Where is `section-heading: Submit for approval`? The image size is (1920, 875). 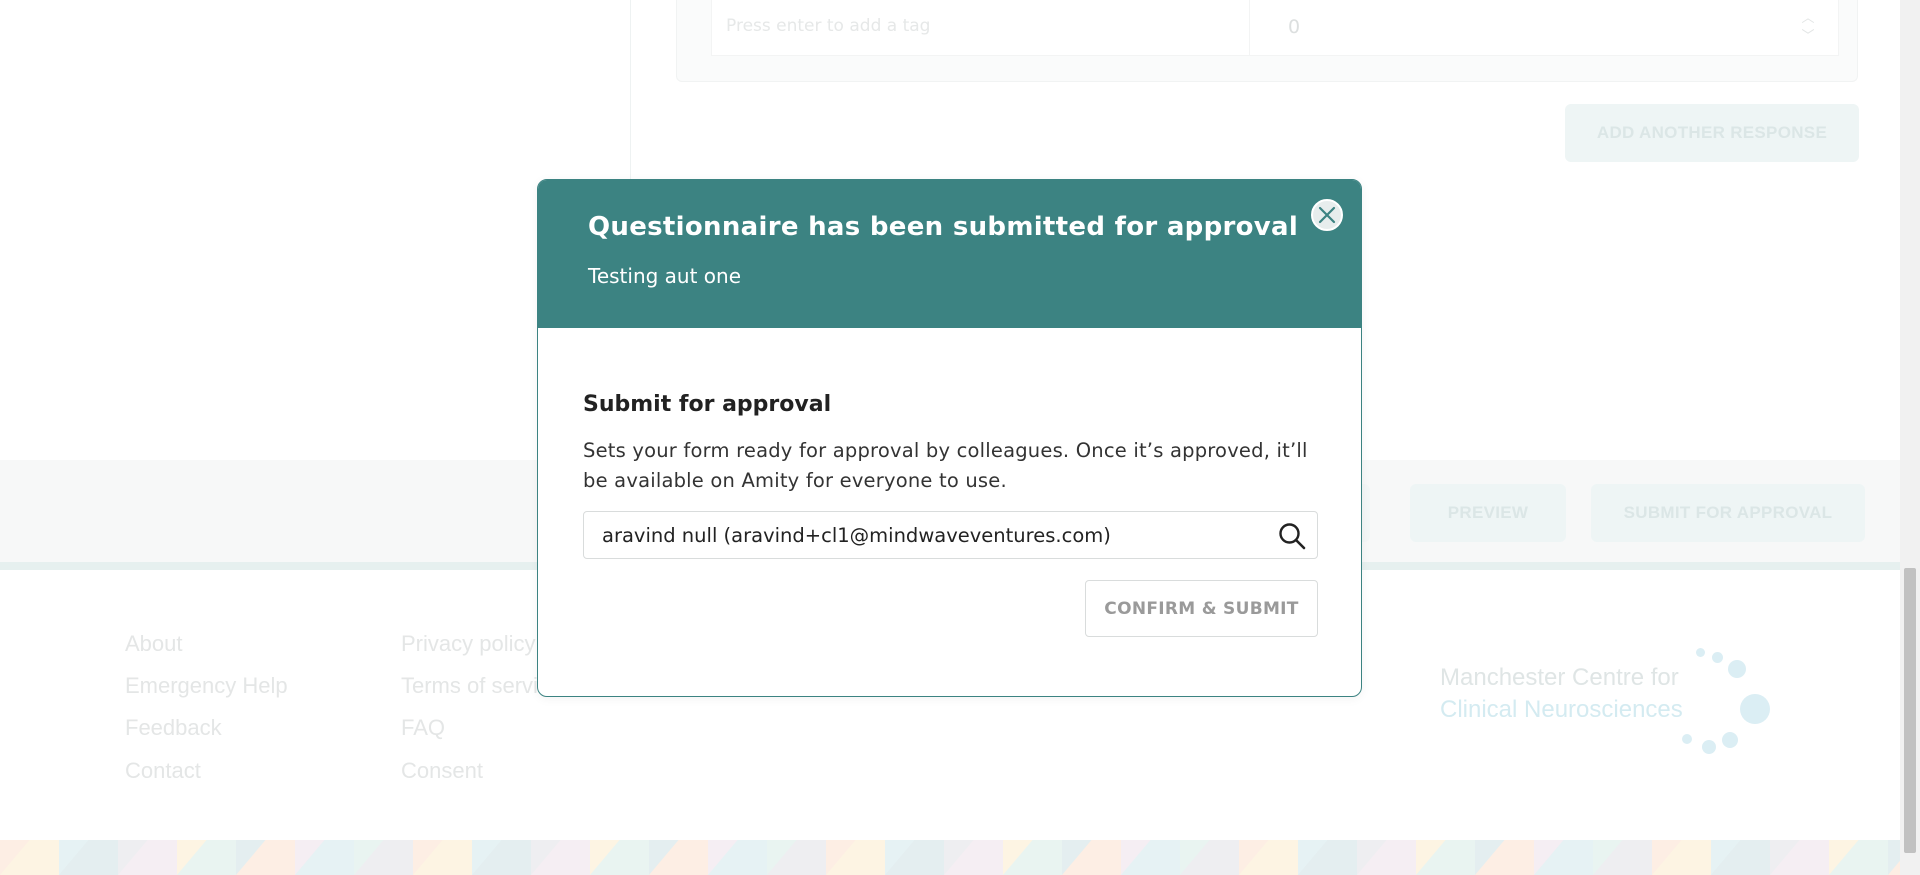
section-heading: Submit for approval is located at coordinates (707, 404).